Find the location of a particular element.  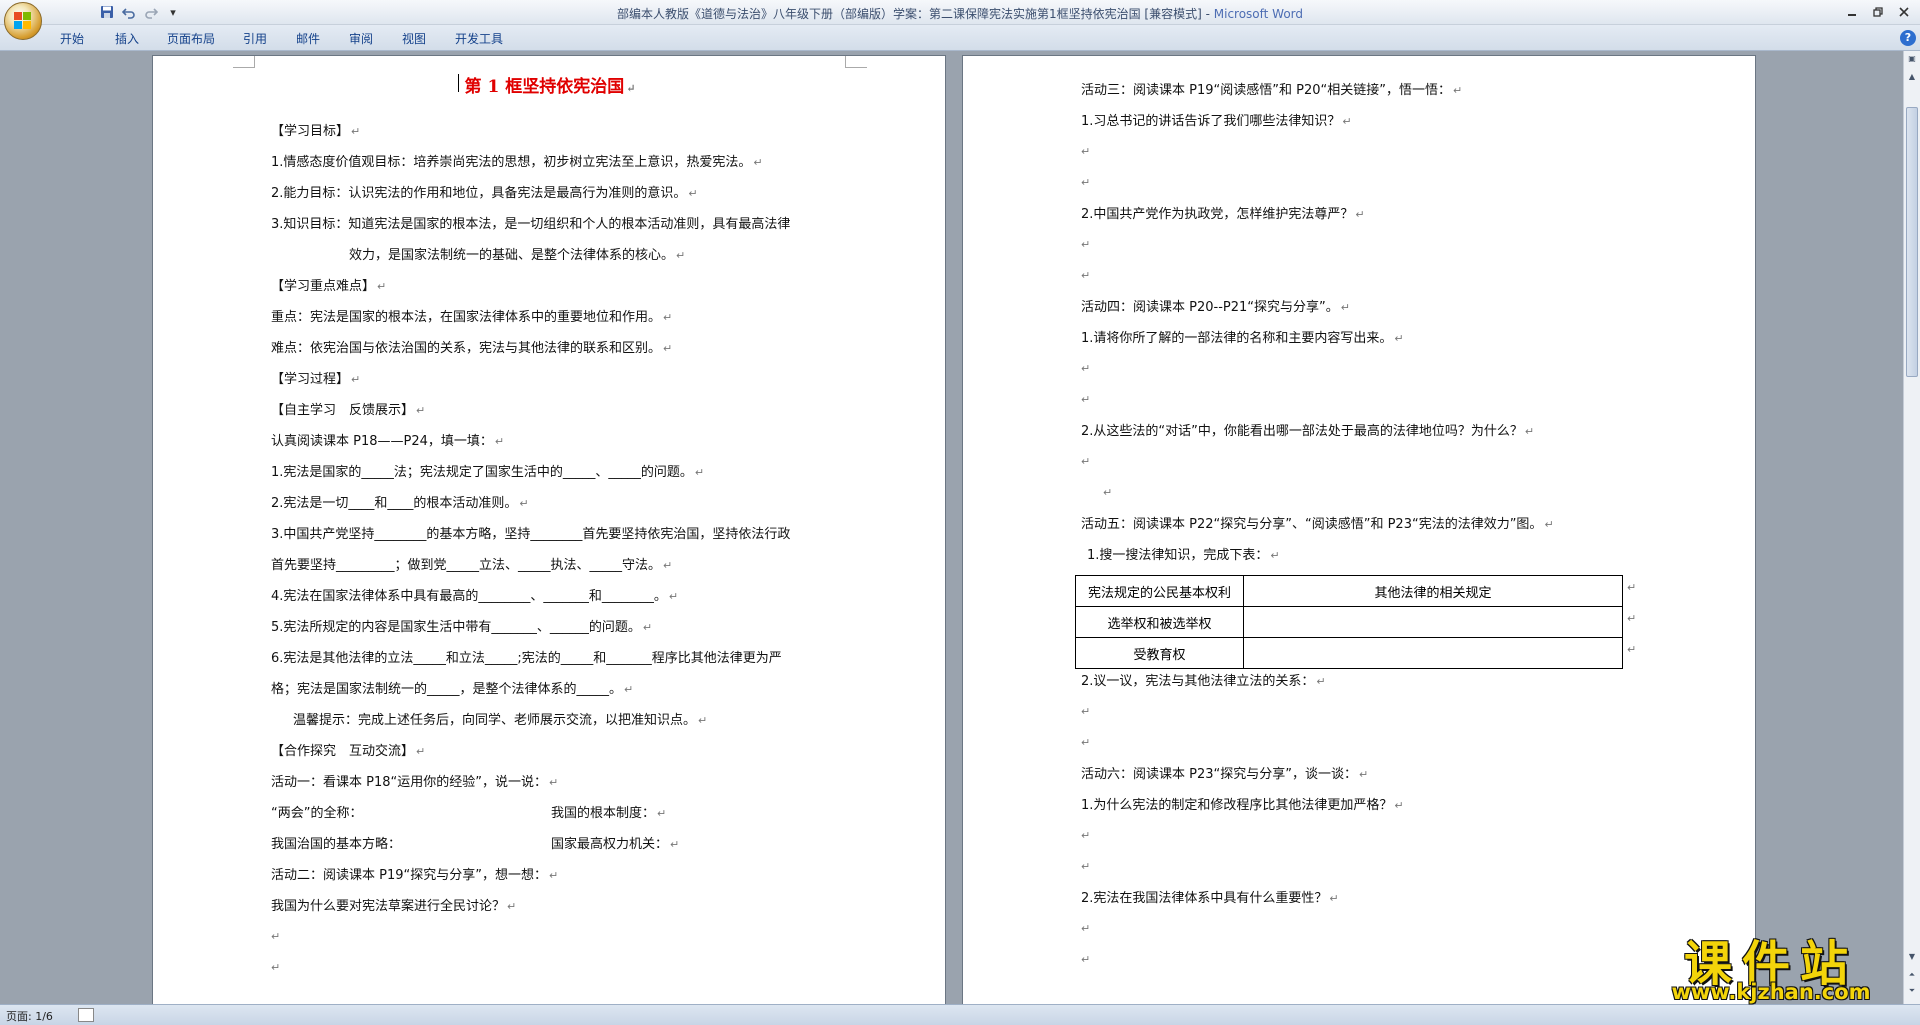

table-row: 选举权和被选举权 is located at coordinates (1349, 622).